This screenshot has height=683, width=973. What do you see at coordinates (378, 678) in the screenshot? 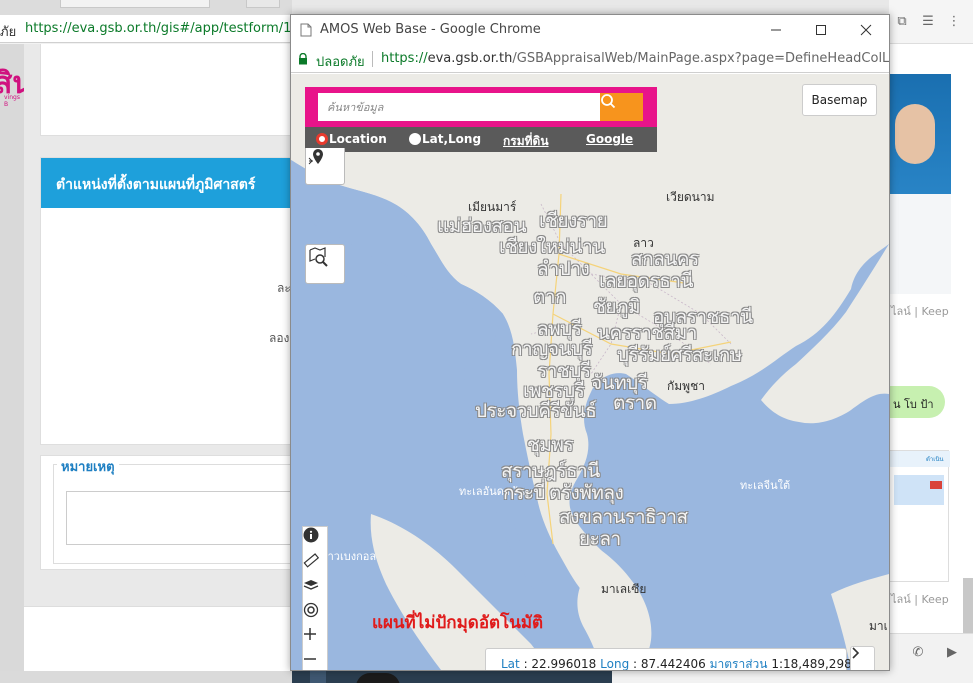
I see `taskbar-avatar` at bounding box center [378, 678].